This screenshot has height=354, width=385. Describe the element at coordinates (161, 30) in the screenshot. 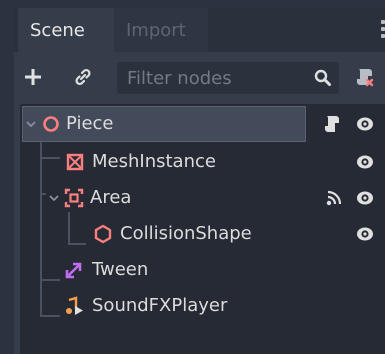

I see `tab-import: Import` at that location.